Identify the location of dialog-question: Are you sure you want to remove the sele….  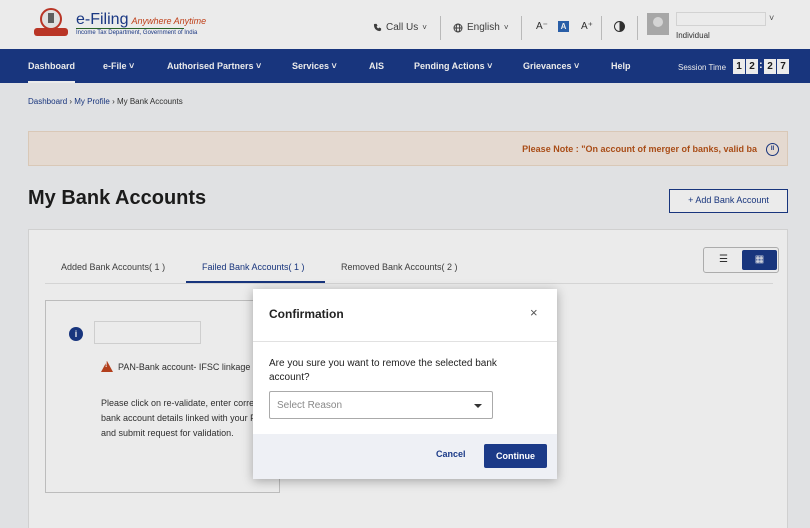
(383, 370).